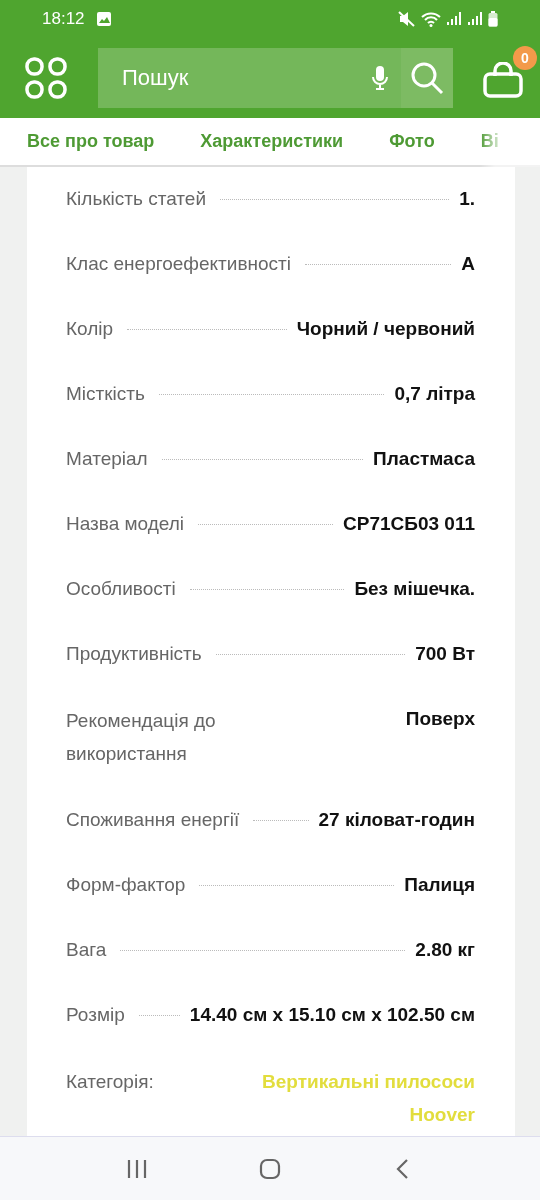 The height and width of the screenshot is (1200, 540). What do you see at coordinates (90, 329) in the screenshot?
I see `spec-label: Колір` at bounding box center [90, 329].